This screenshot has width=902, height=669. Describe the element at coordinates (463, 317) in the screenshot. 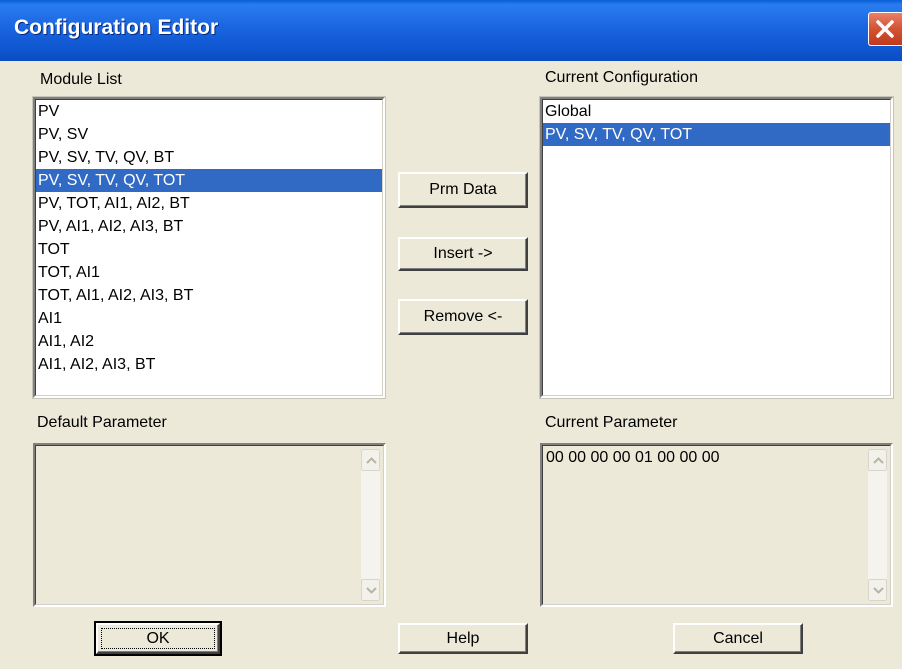

I see `remove-button: Remove <-` at that location.